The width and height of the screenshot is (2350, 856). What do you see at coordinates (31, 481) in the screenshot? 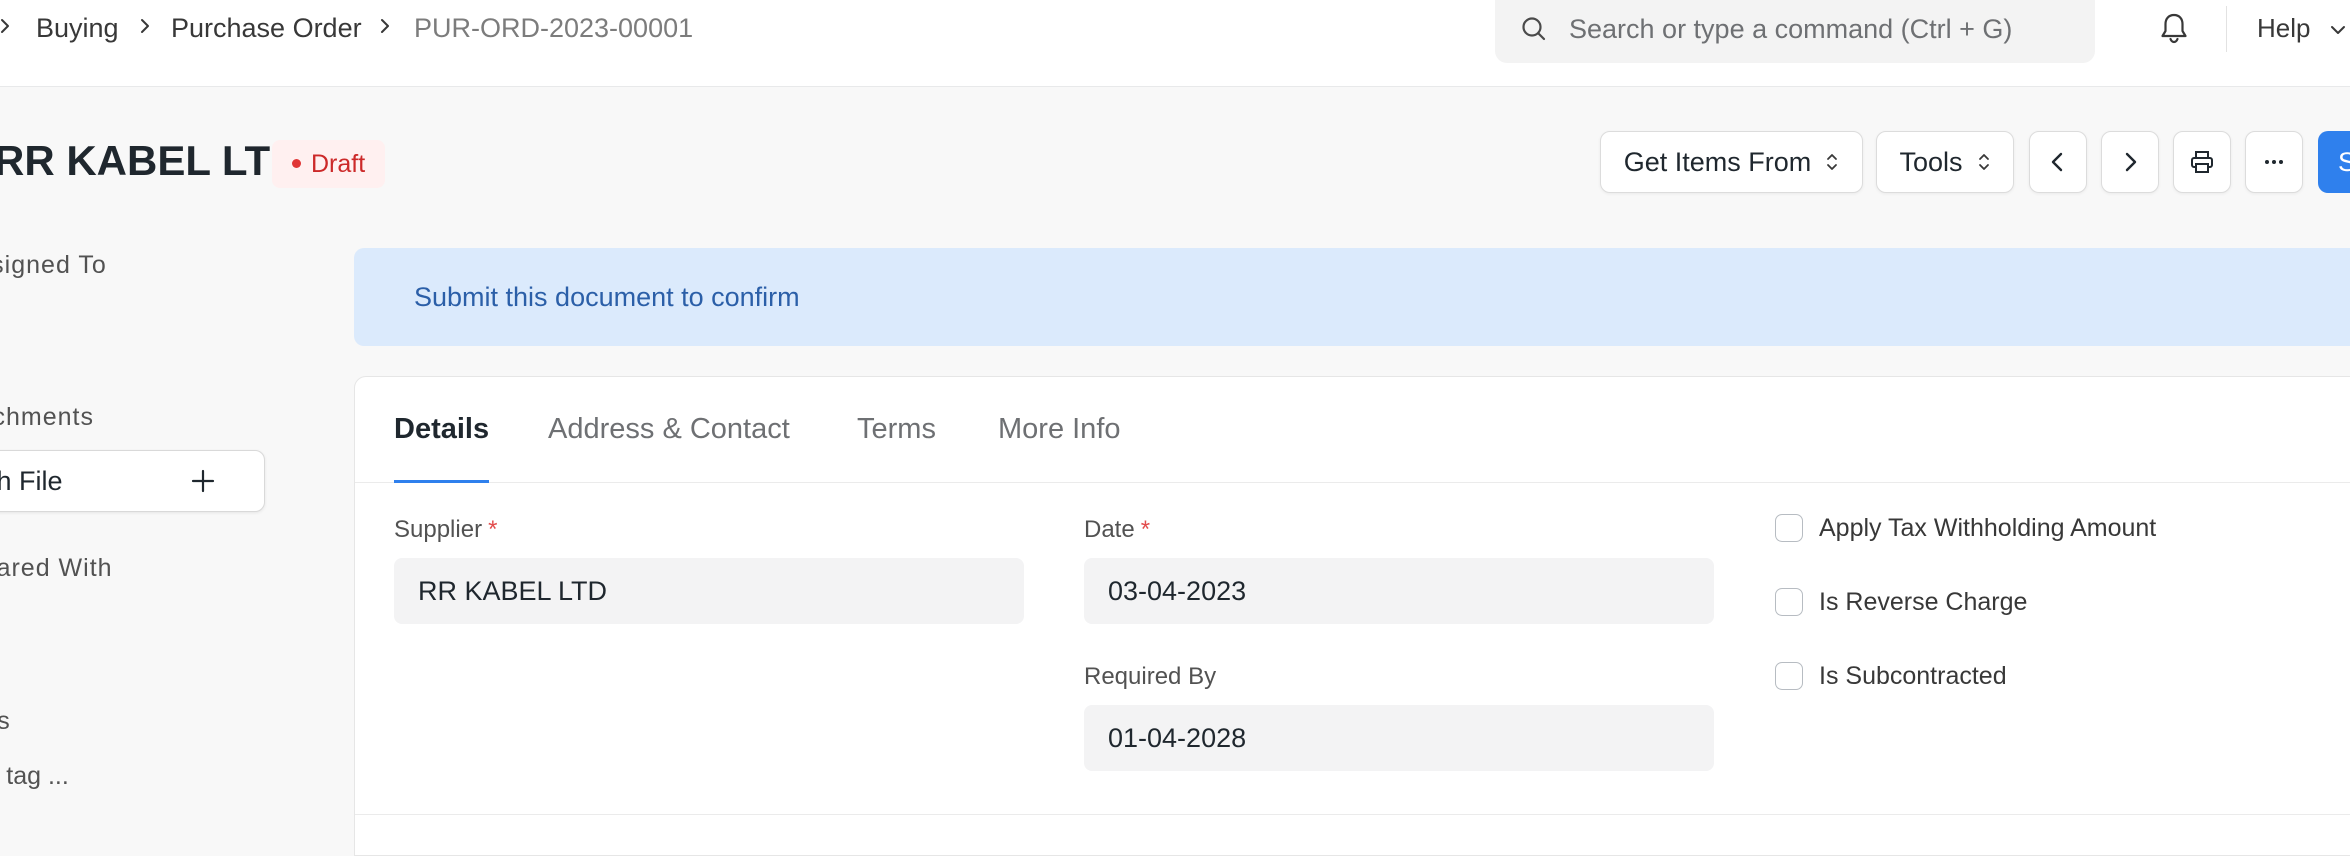
I see `attach-file-label: Attach File` at bounding box center [31, 481].